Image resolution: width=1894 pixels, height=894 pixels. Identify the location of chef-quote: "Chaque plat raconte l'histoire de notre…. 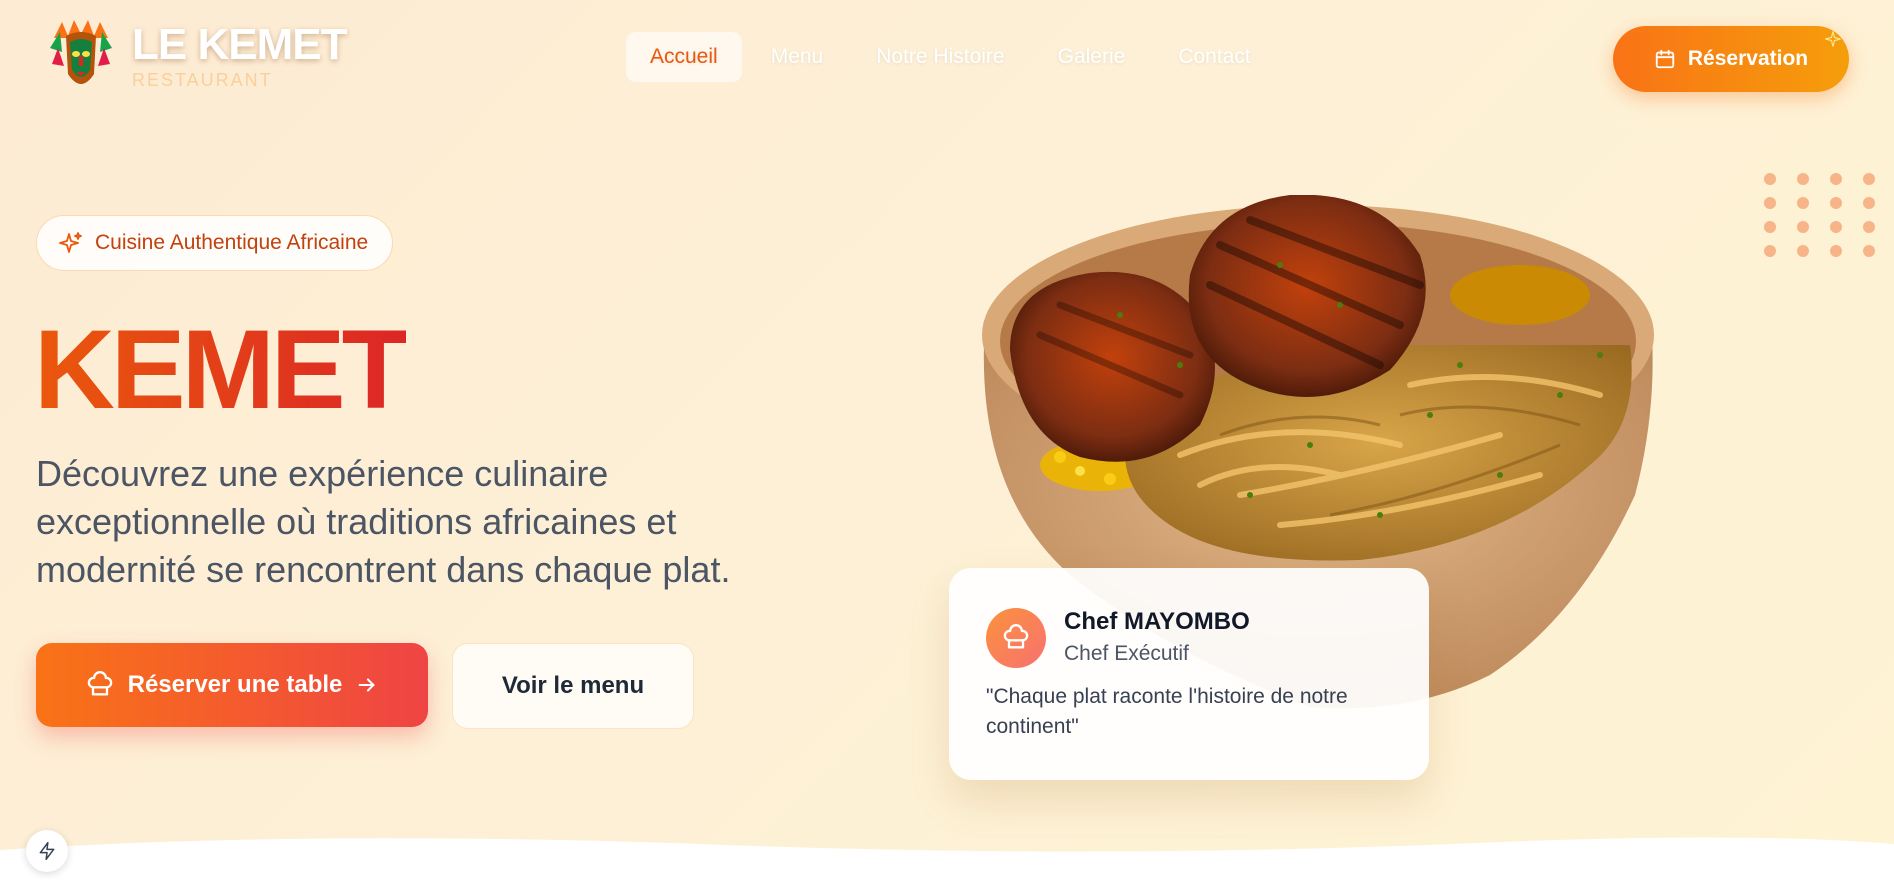
(1167, 711).